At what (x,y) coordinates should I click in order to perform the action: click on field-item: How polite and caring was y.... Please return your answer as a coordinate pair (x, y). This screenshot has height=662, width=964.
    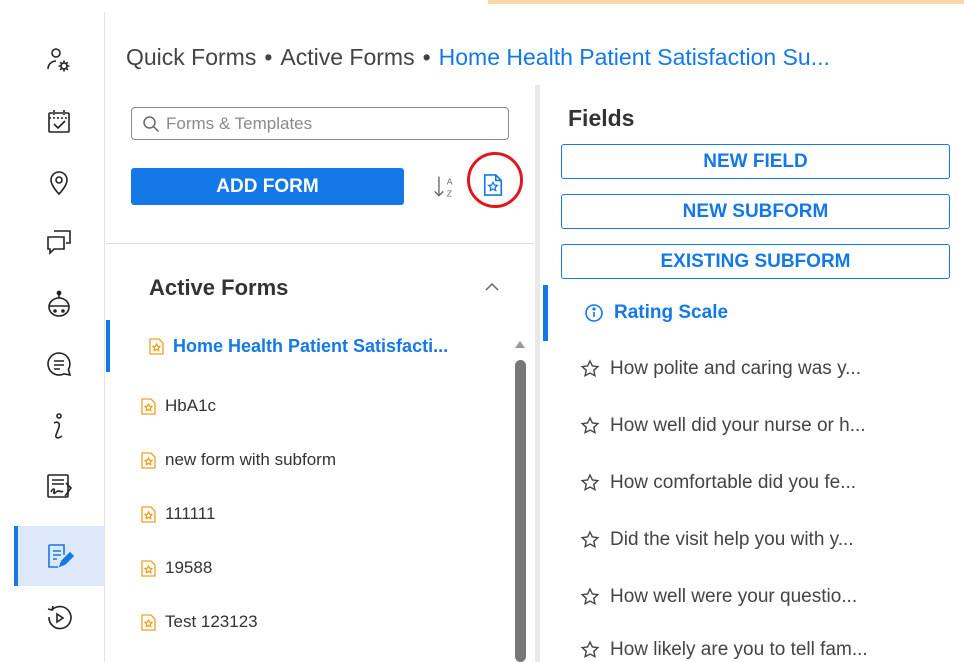
    Looking at the image, I should click on (752, 369).